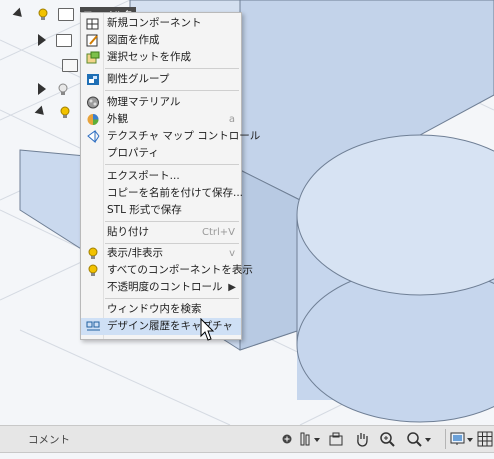 Image resolution: width=494 pixels, height=459 pixels. I want to click on toolbar-divider, so click(445, 439).